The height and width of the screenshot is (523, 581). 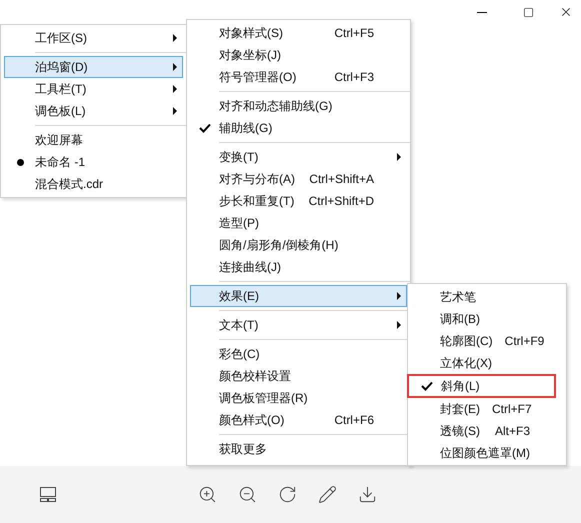 What do you see at coordinates (298, 398) in the screenshot?
I see `menu-item: 调色板管理器(R)` at bounding box center [298, 398].